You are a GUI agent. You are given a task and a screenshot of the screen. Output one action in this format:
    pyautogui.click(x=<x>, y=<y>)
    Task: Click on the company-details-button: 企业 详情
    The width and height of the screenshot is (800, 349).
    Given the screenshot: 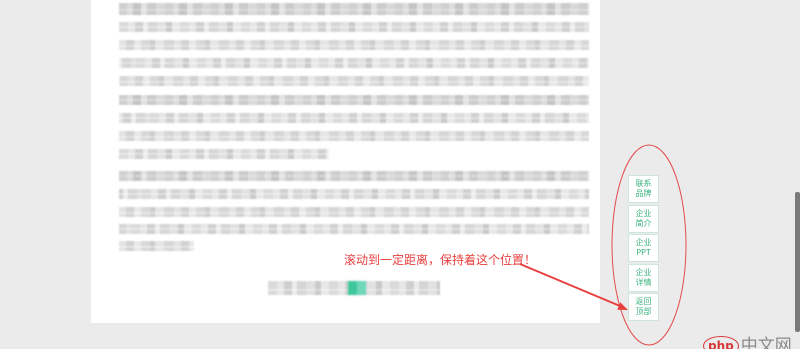 What is the action you would take?
    pyautogui.click(x=643, y=277)
    